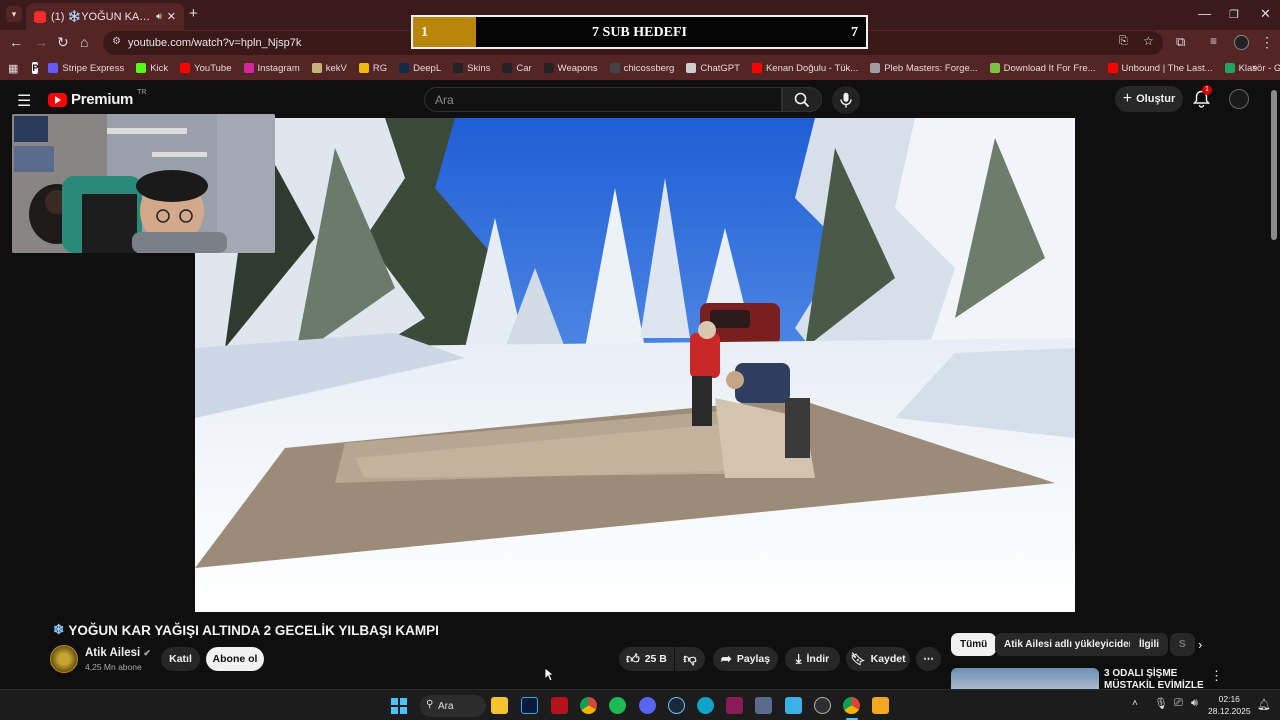  What do you see at coordinates (271, 68) in the screenshot?
I see `bookmark-item: Instagram` at bounding box center [271, 68].